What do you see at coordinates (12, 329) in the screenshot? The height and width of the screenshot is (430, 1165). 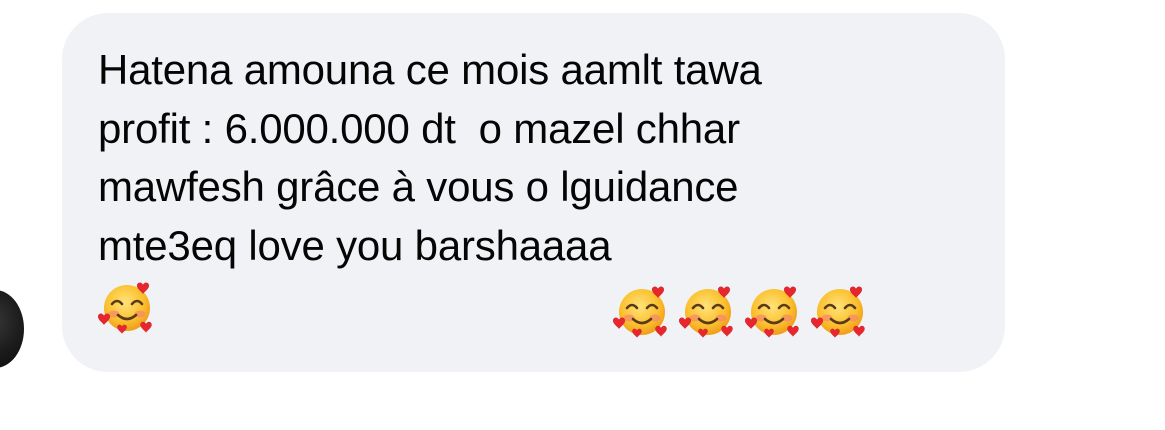 I see `sender-avatar` at bounding box center [12, 329].